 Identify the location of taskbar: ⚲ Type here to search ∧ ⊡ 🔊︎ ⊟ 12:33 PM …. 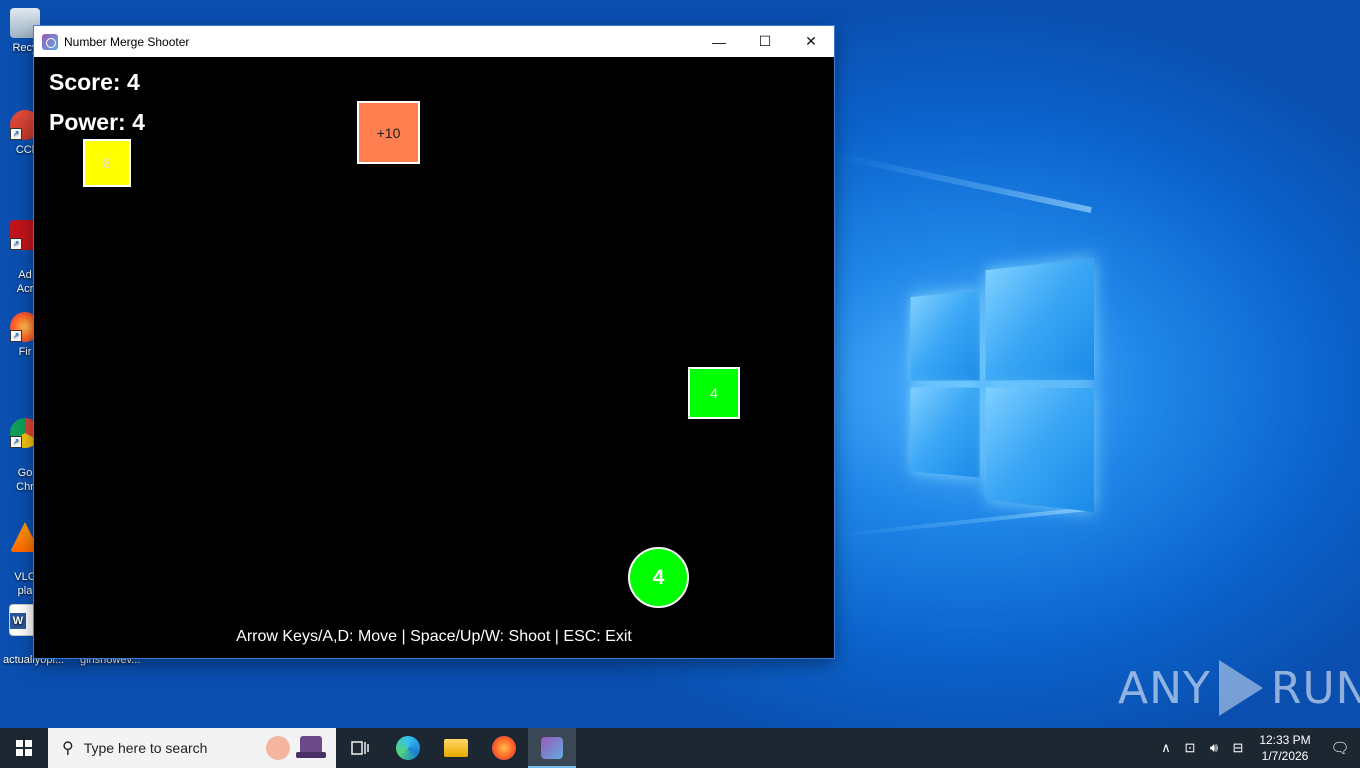
(680, 748).